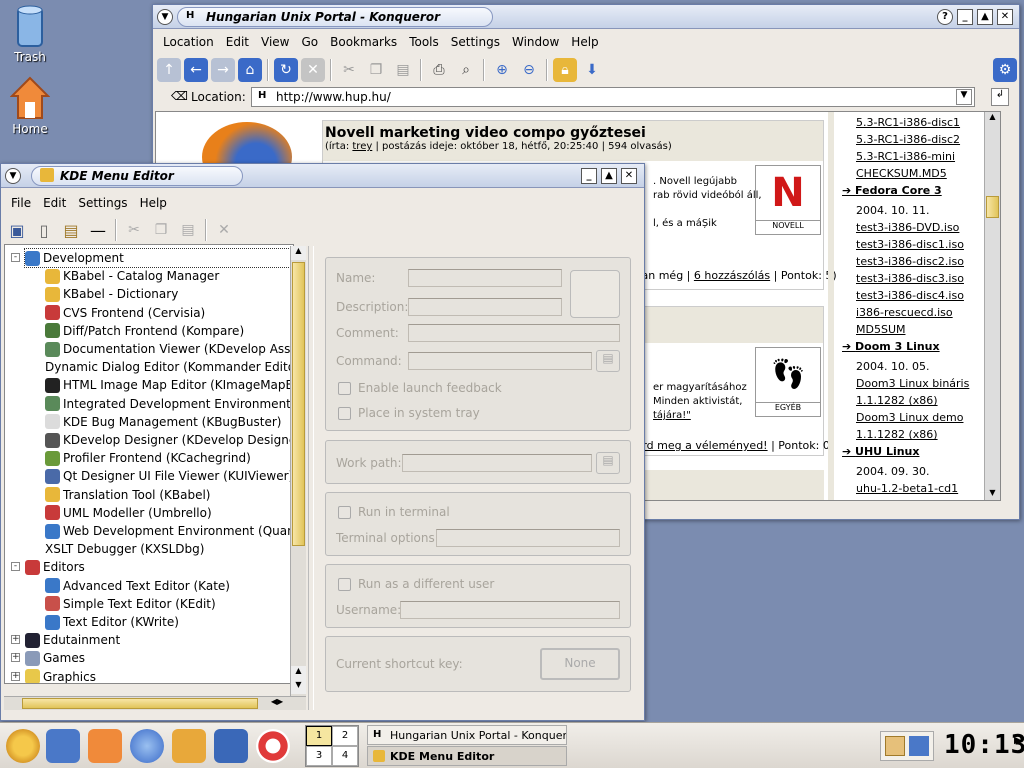 This screenshot has width=1024, height=768. I want to click on kmenu-gear-icon, so click(23, 746).